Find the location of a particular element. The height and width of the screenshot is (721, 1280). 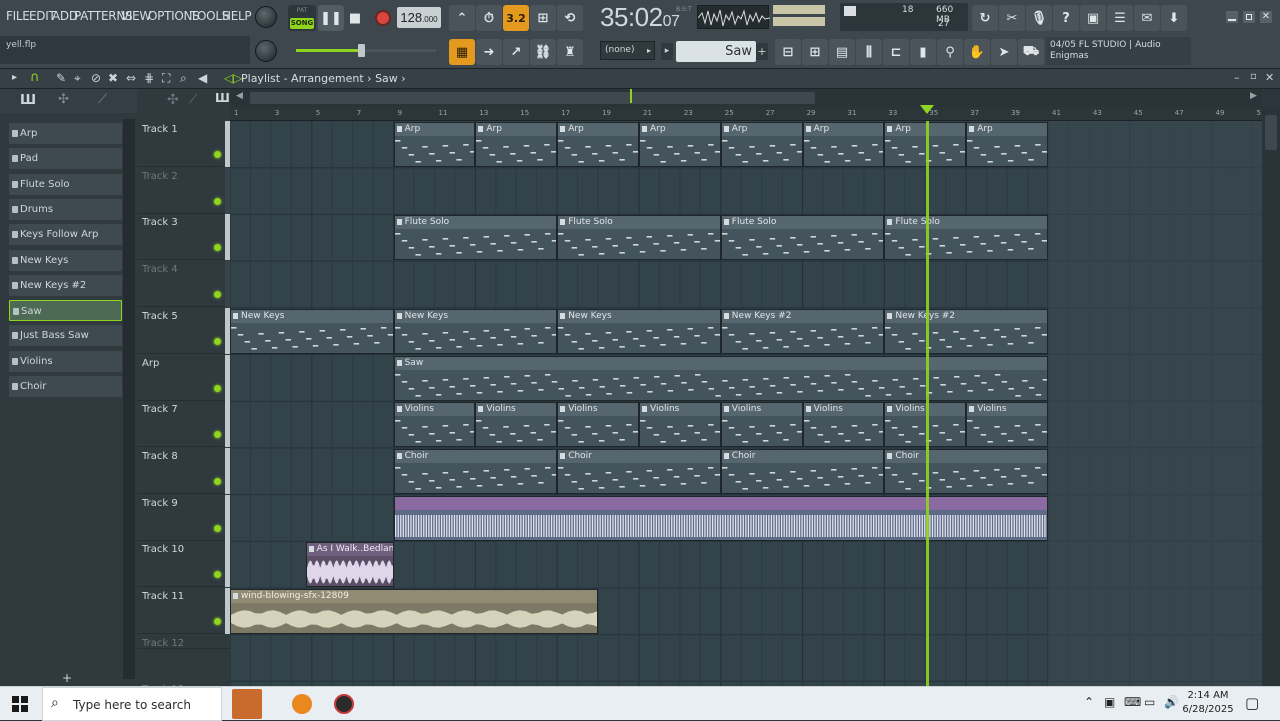

pattern-item: Choir is located at coordinates (65, 386).